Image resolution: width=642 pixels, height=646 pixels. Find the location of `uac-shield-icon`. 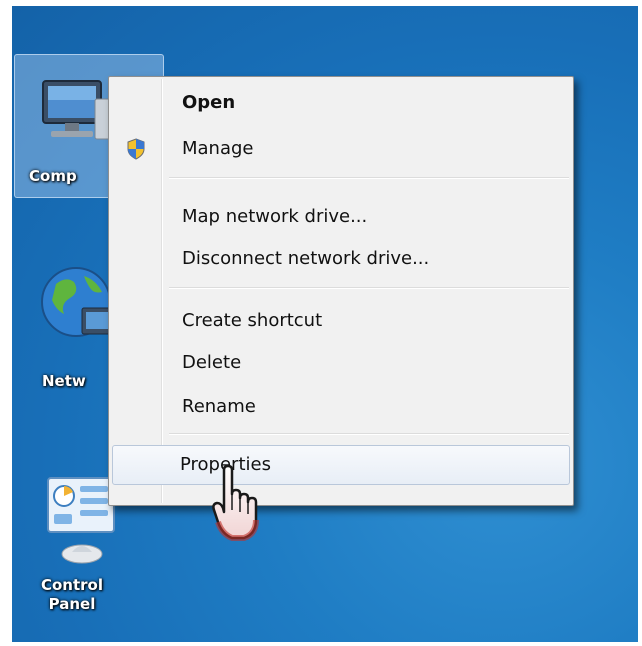

uac-shield-icon is located at coordinates (136, 151).